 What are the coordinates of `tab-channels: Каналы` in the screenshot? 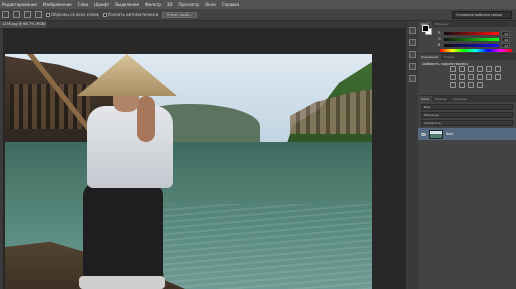 It's located at (441, 99).